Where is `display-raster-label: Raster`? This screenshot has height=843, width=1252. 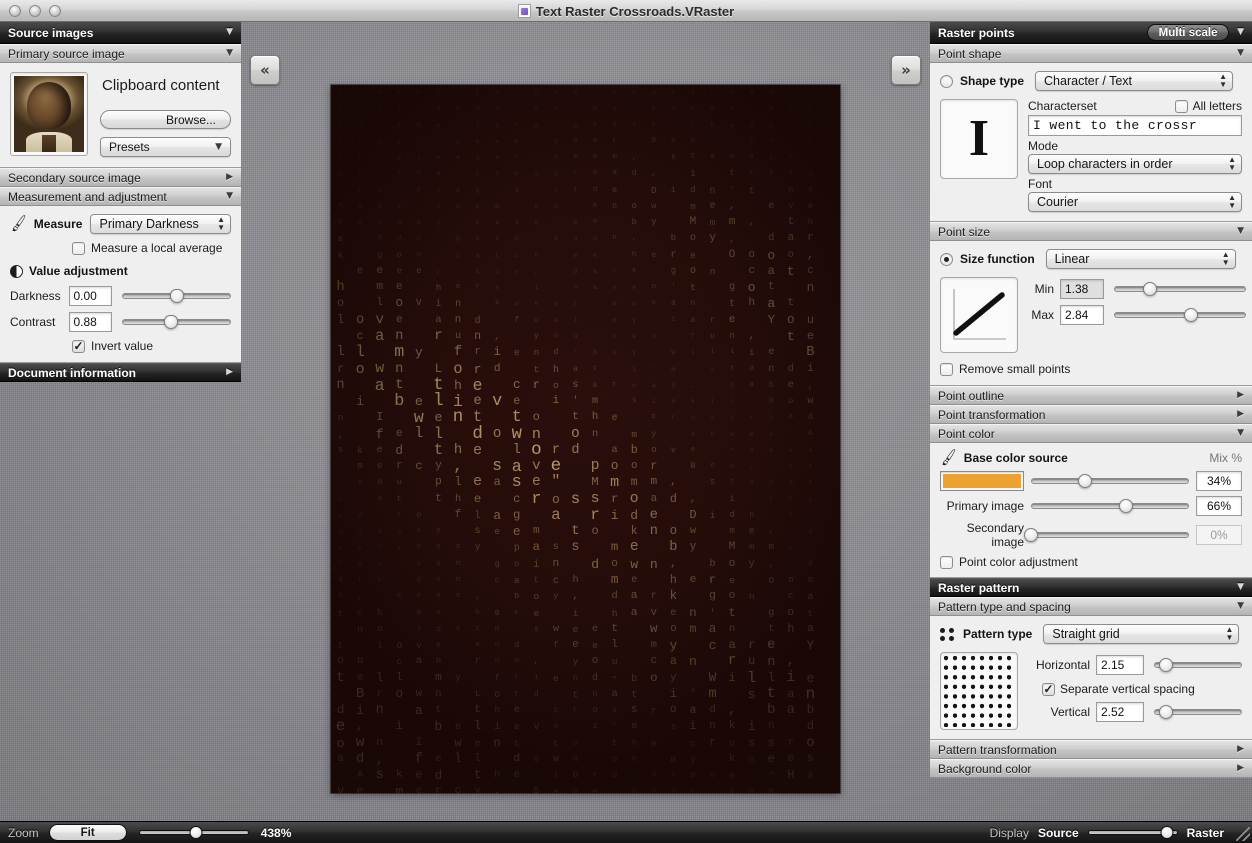 display-raster-label: Raster is located at coordinates (1205, 832).